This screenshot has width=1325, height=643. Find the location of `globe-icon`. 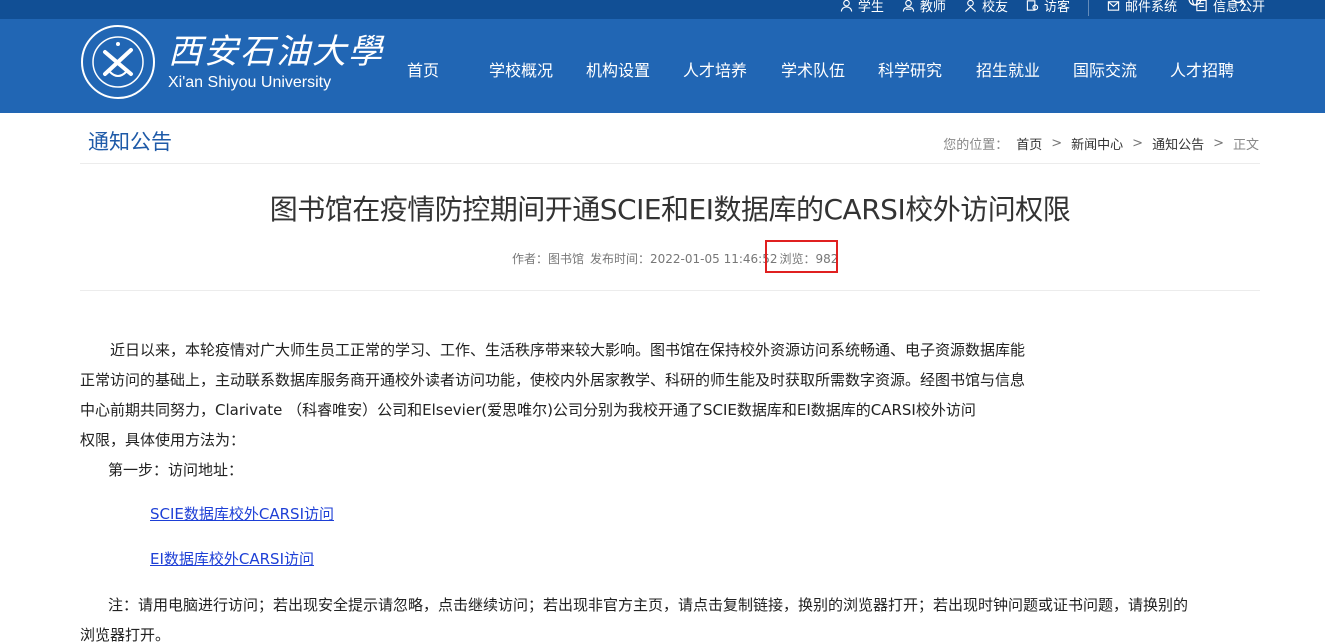

globe-icon is located at coordinates (1195, 3).